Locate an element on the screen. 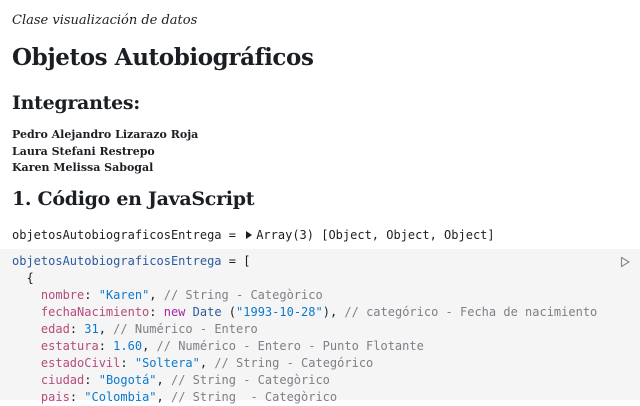  code-comment: // String - Categórico is located at coordinates (294, 363).